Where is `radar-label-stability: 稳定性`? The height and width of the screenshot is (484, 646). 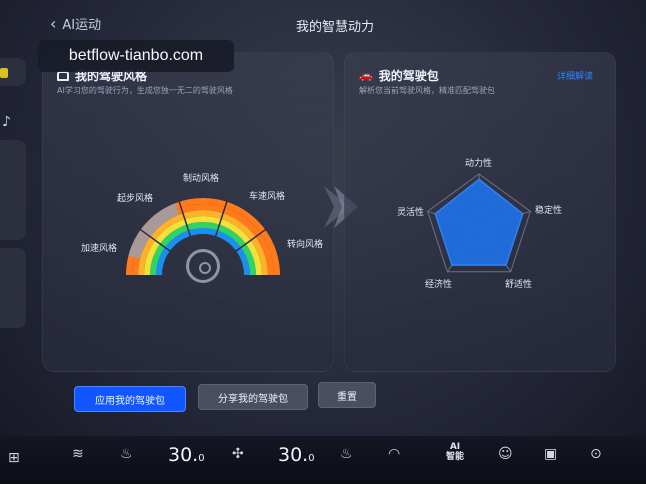
radar-label-stability: 稳定性 is located at coordinates (549, 211).